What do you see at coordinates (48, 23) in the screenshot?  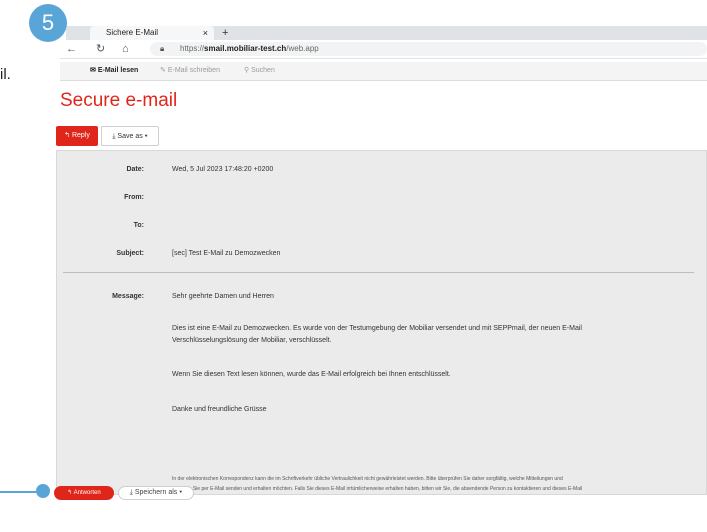 I see `step-badge: 5` at bounding box center [48, 23].